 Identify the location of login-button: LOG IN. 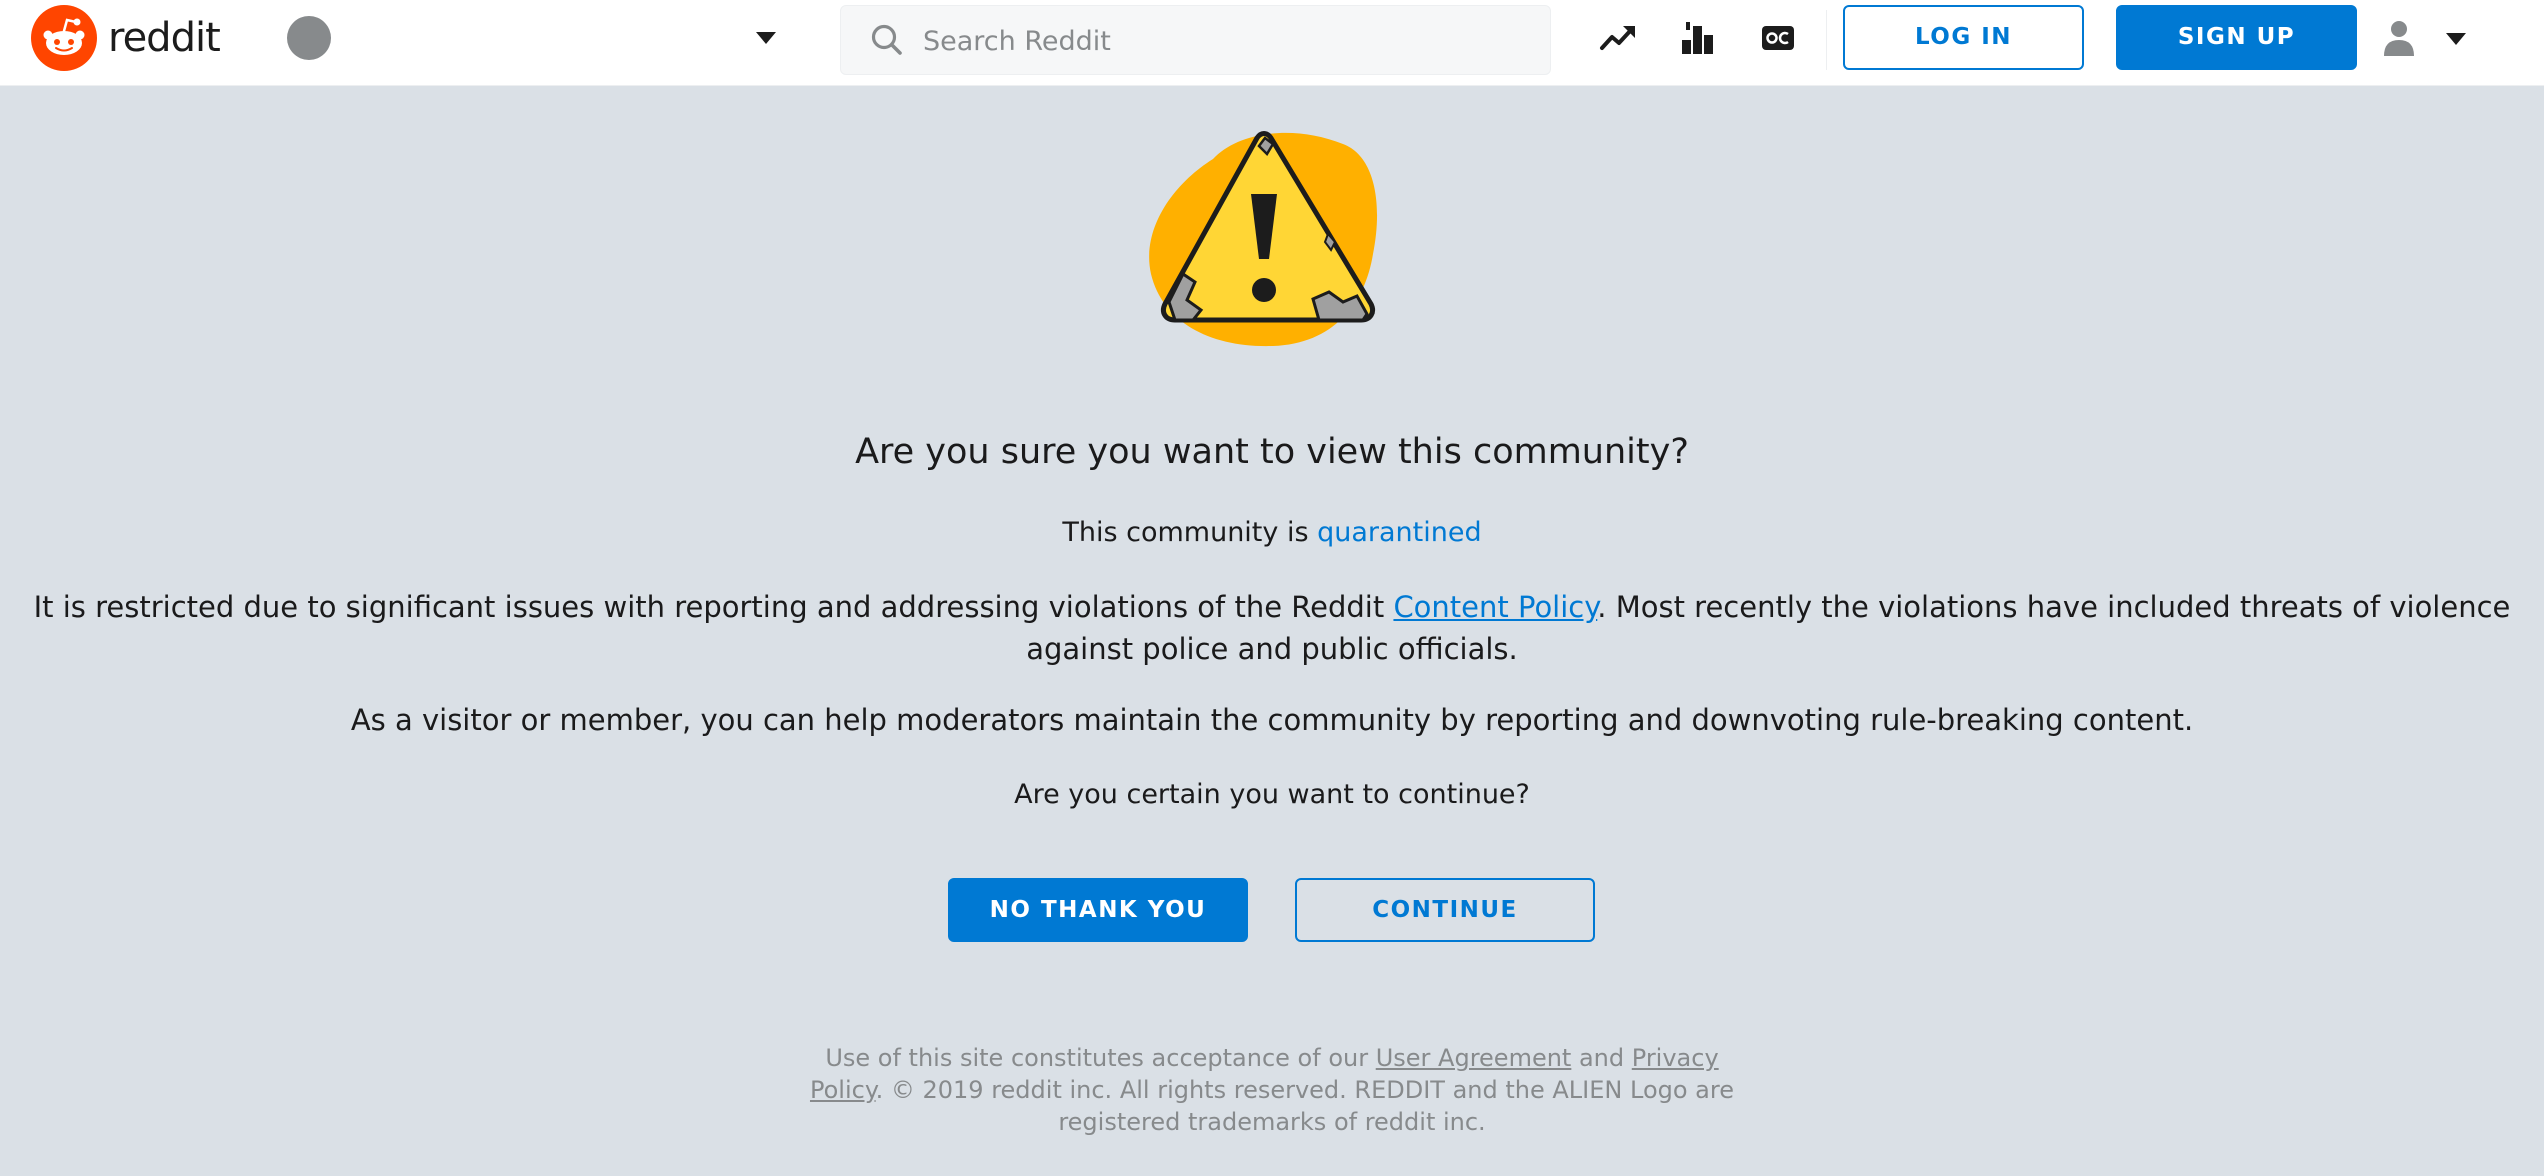
(1963, 37).